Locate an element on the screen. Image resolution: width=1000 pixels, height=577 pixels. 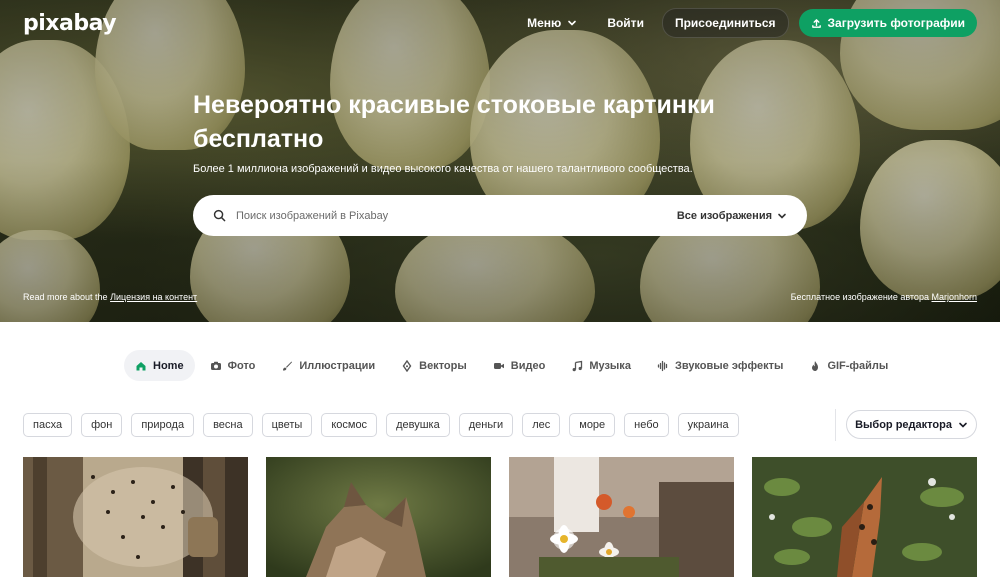
brush-icon is located at coordinates (287, 366).